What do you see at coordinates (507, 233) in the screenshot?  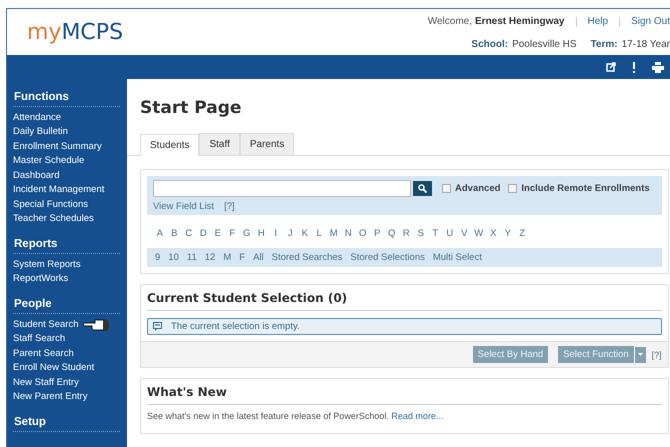 I see `letter-link: Y` at bounding box center [507, 233].